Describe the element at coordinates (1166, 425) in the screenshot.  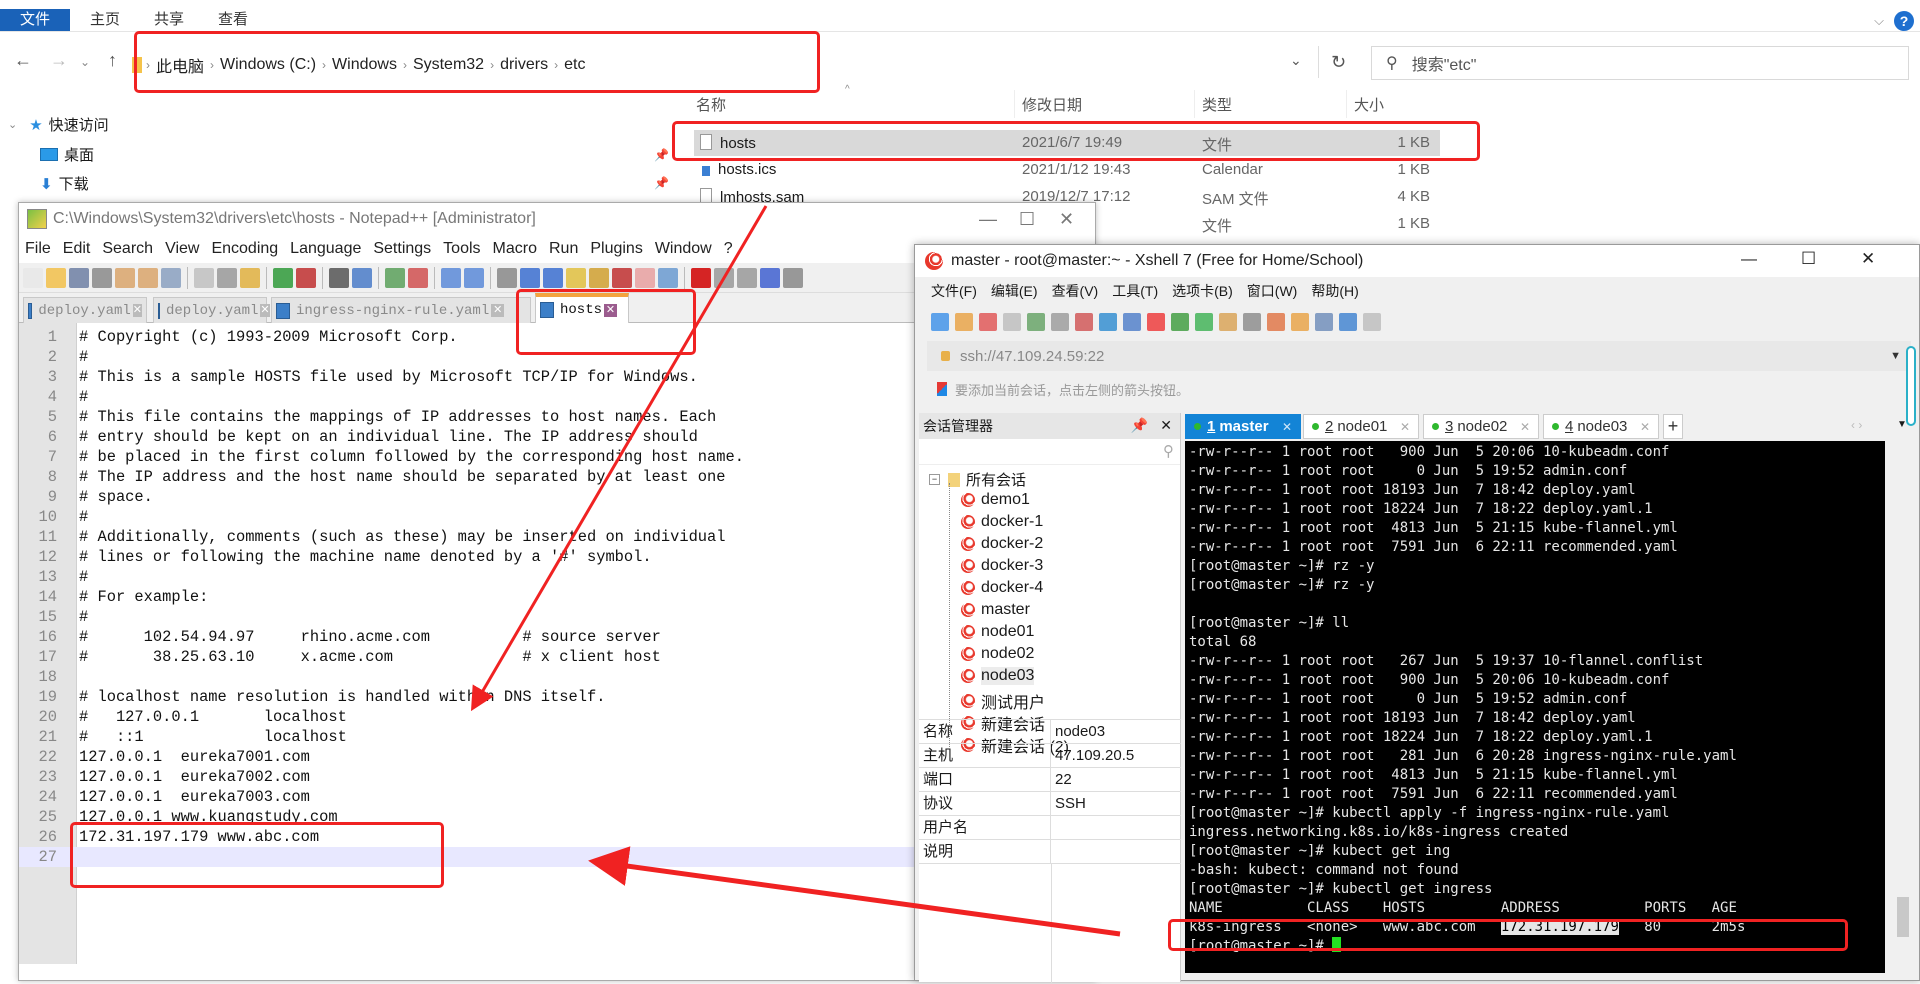
I see `close-panel-icon: ✕` at that location.